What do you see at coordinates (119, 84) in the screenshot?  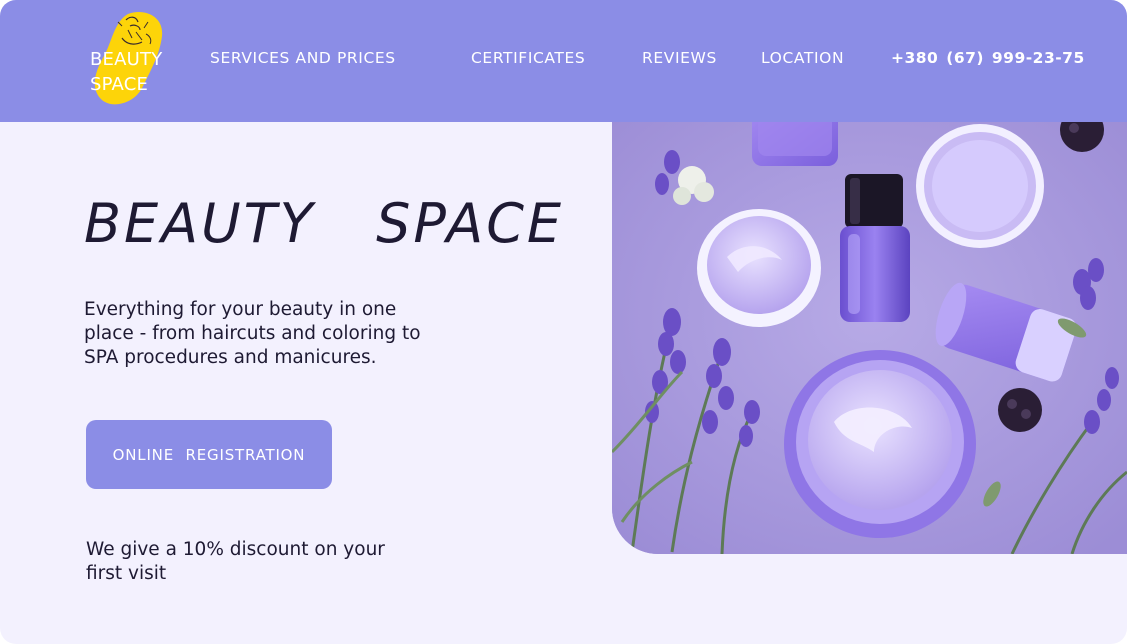 I see `logo-line-2: SPACE` at bounding box center [119, 84].